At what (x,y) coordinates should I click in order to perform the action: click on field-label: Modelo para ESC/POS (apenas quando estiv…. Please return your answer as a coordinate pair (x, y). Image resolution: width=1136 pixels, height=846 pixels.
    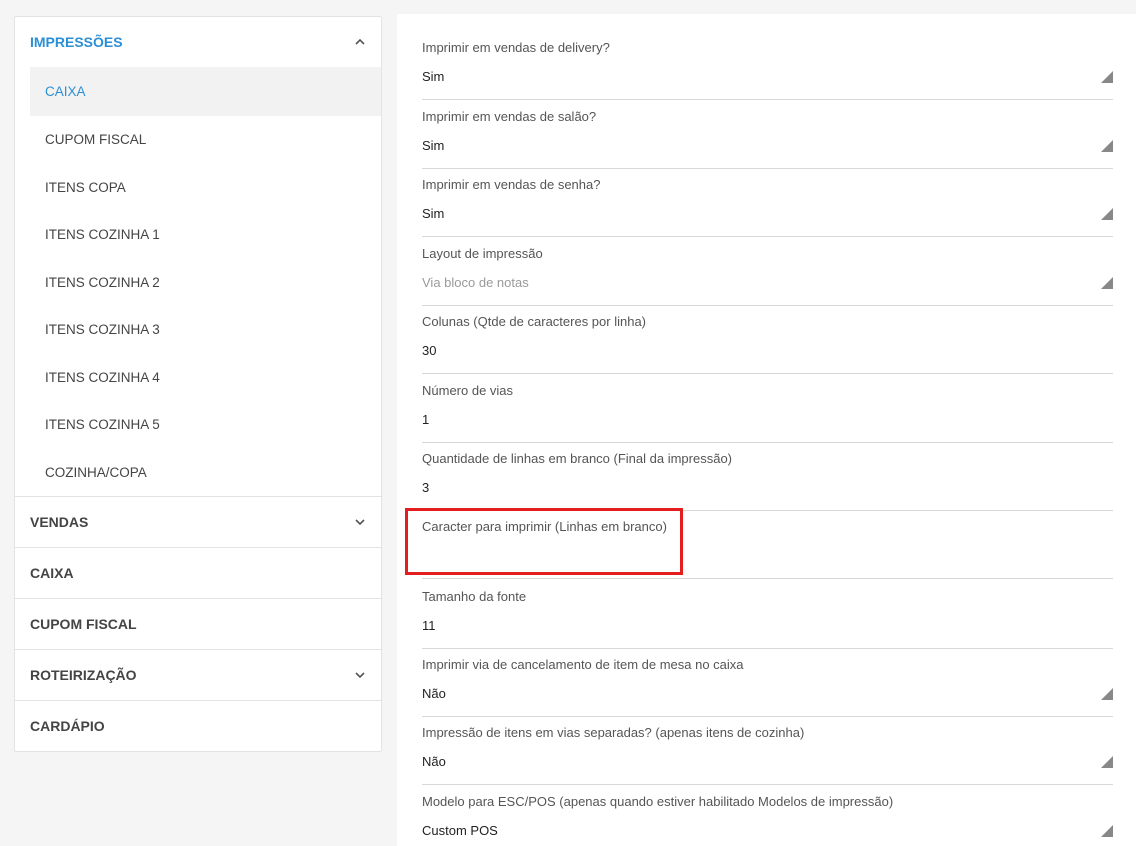
    Looking at the image, I should click on (658, 801).